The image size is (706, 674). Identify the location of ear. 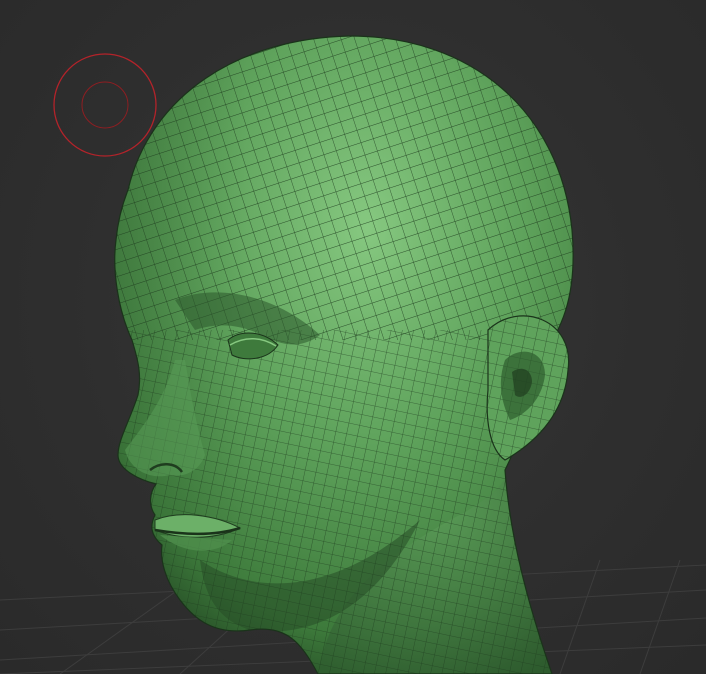
(528, 388).